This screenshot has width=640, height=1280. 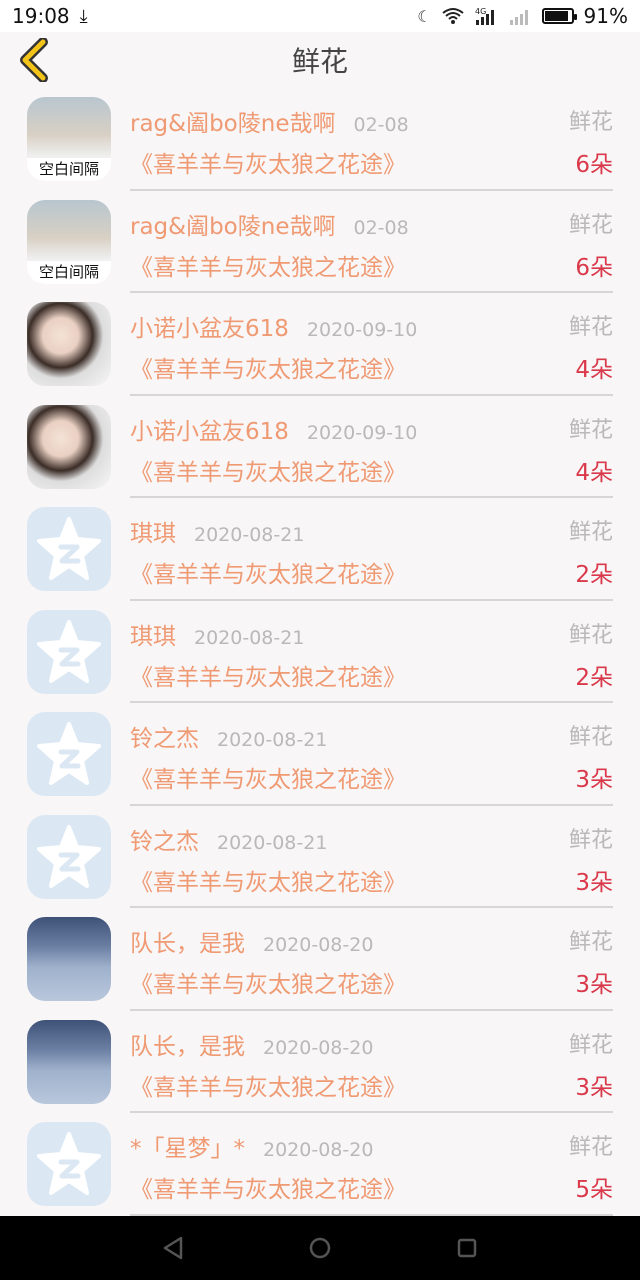 I want to click on network-label: 4G, so click(x=480, y=11).